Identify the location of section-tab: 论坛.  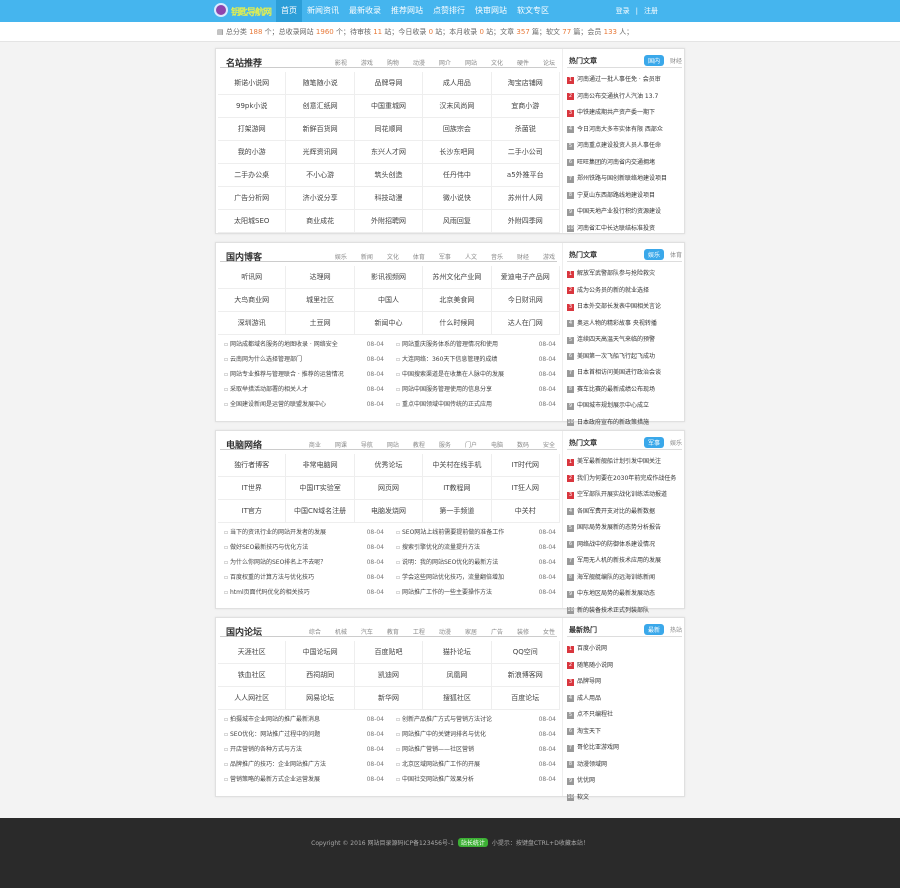
(549, 62).